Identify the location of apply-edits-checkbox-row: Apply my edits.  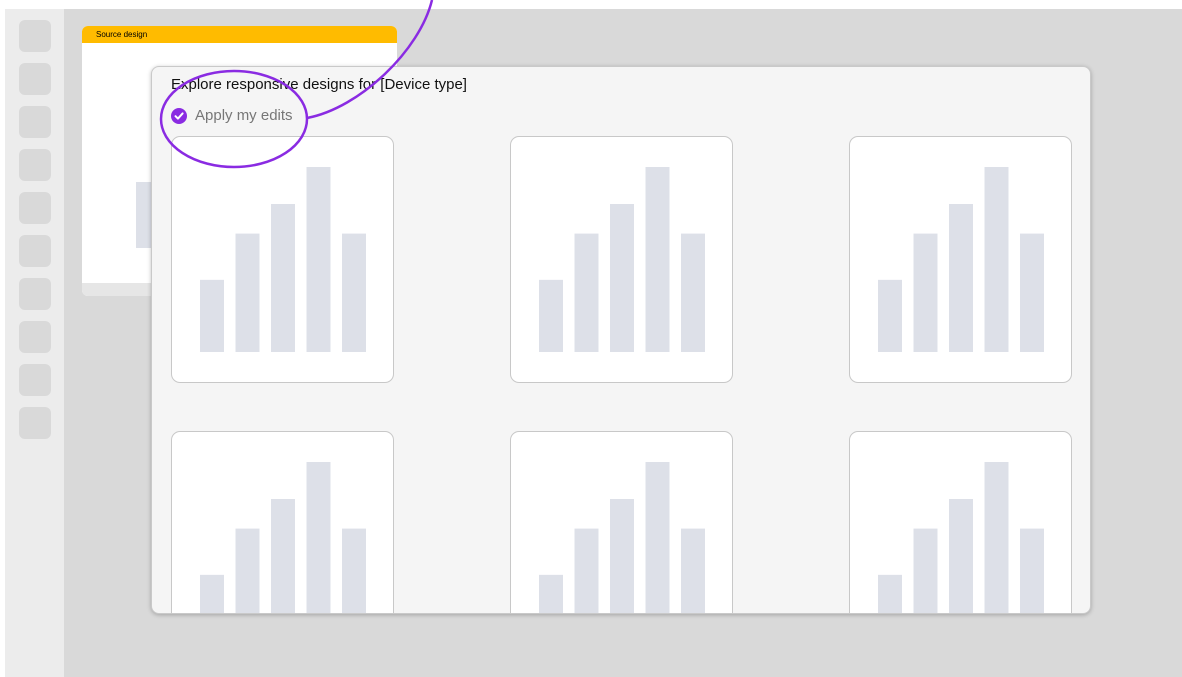
(232, 115).